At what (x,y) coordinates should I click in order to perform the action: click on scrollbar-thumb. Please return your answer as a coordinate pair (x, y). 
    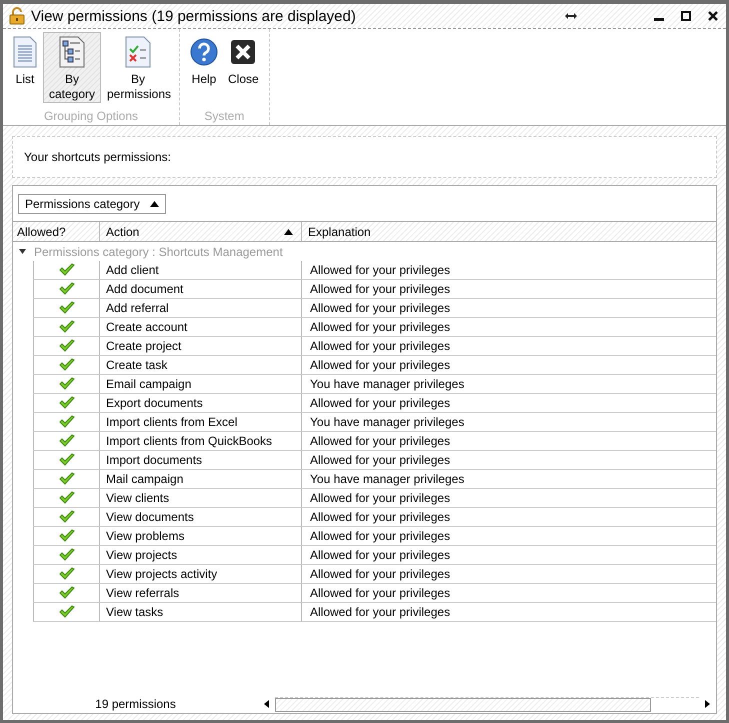
    Looking at the image, I should click on (463, 705).